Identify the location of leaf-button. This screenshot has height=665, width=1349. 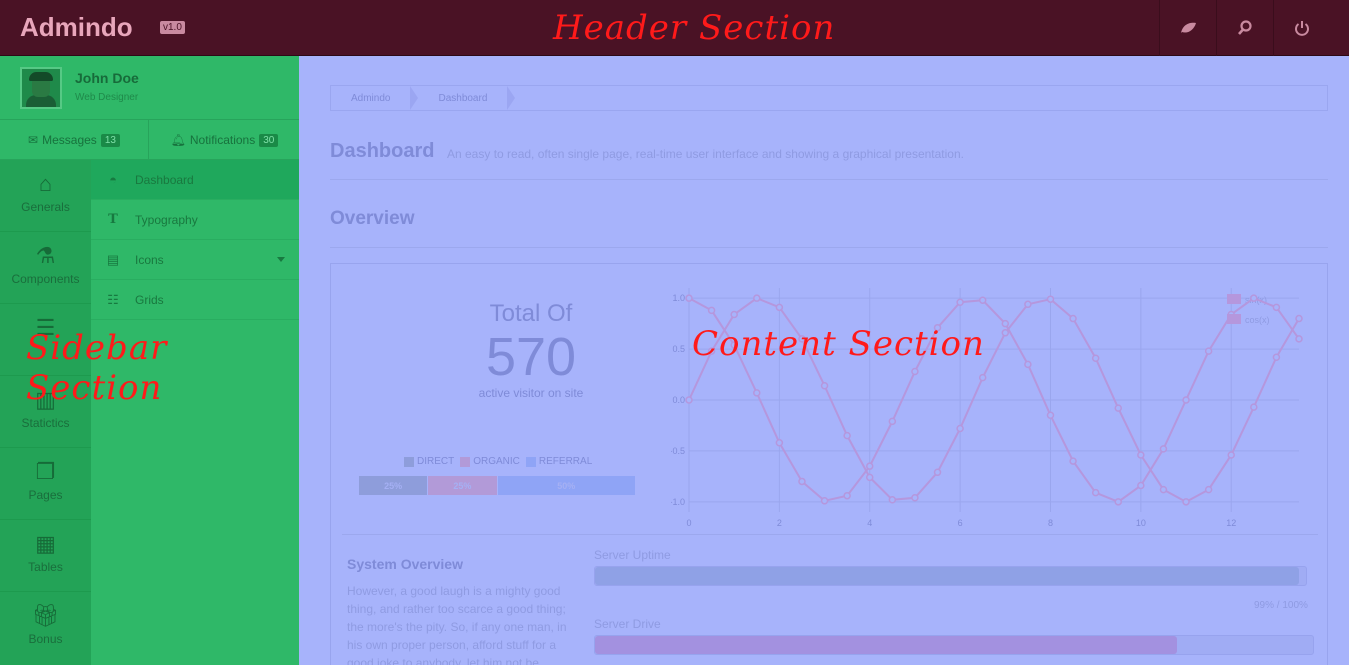
(1187, 28).